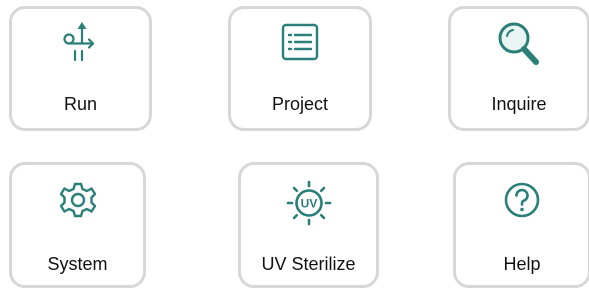 Image resolution: width=589 pixels, height=293 pixels. Describe the element at coordinates (308, 264) in the screenshot. I see `uv-sterilize-label: UV Sterilize` at that location.